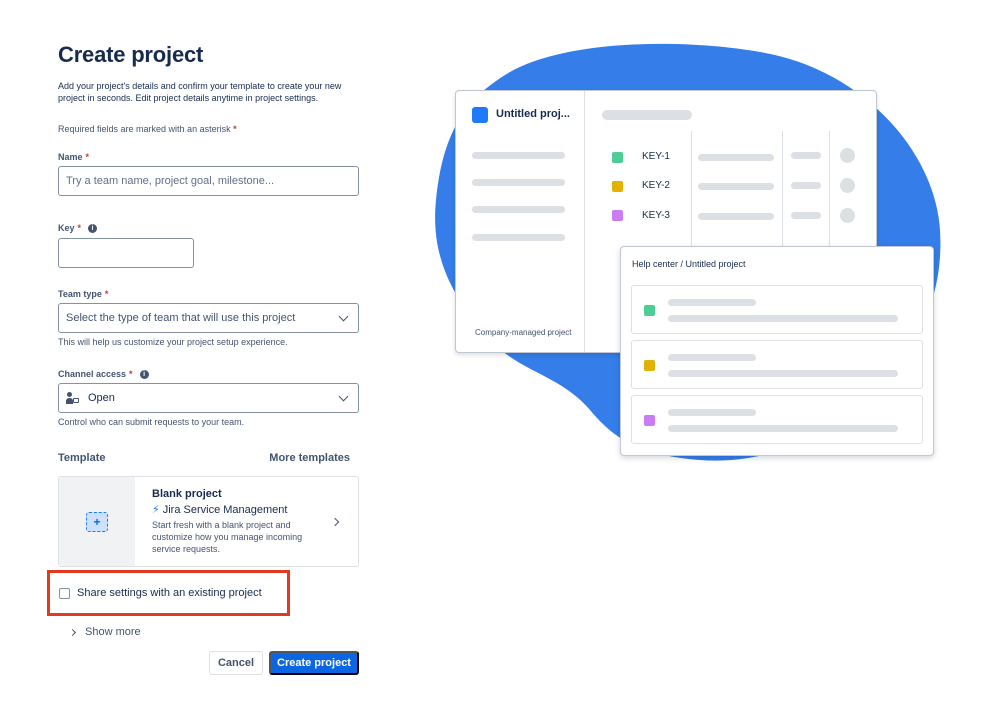  Describe the element at coordinates (80, 294) in the screenshot. I see `team-type-label-text: Team type` at that location.